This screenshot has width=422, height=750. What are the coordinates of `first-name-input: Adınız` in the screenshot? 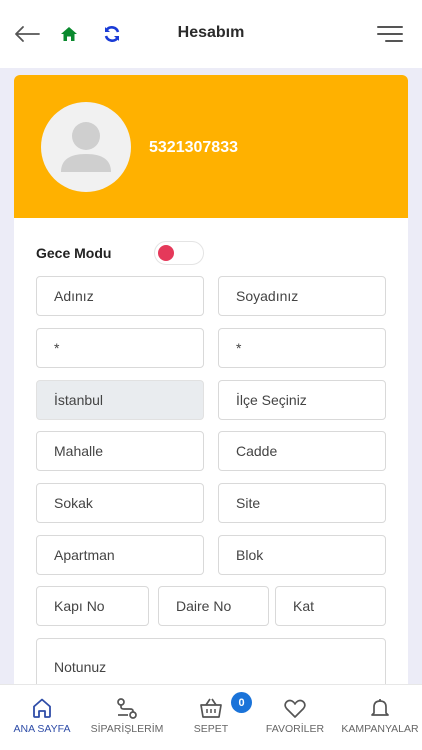 It's located at (120, 296).